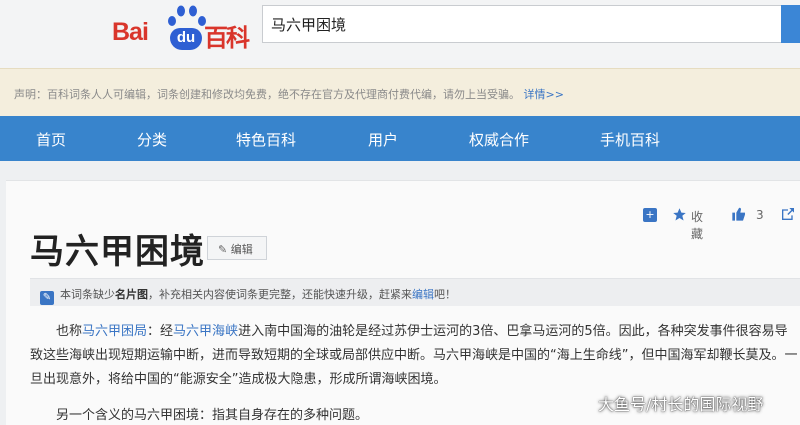 Image resolution: width=800 pixels, height=425 pixels. I want to click on tip-text-3: 吧！, so click(445, 294).